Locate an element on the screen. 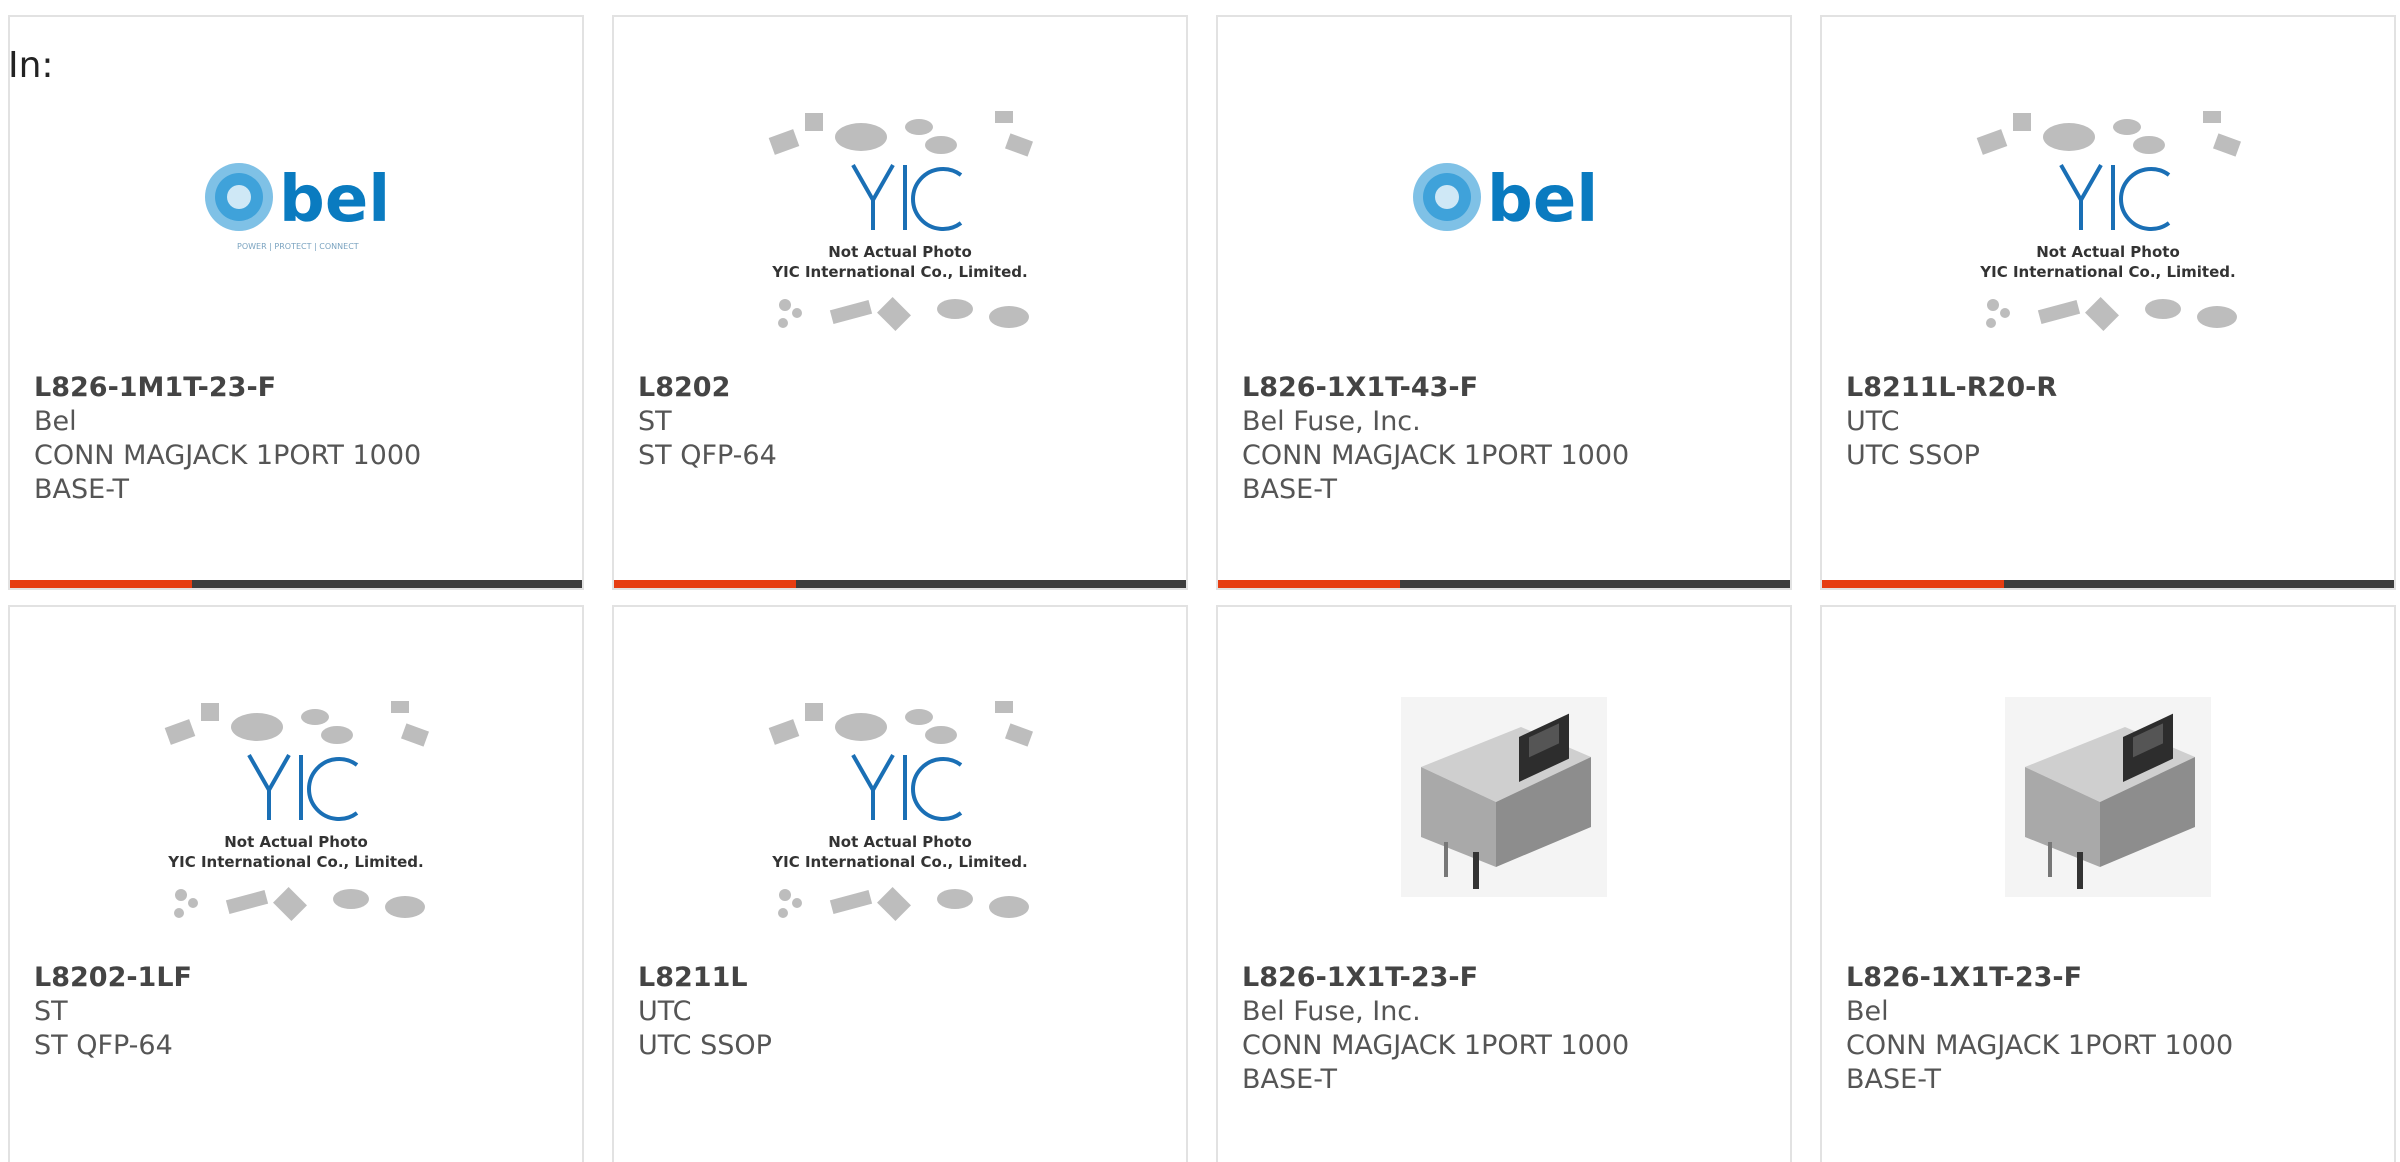 This screenshot has width=2400, height=1162. bel-logo-image: bel POWER | PROTECT | CONNECT is located at coordinates (297, 207).